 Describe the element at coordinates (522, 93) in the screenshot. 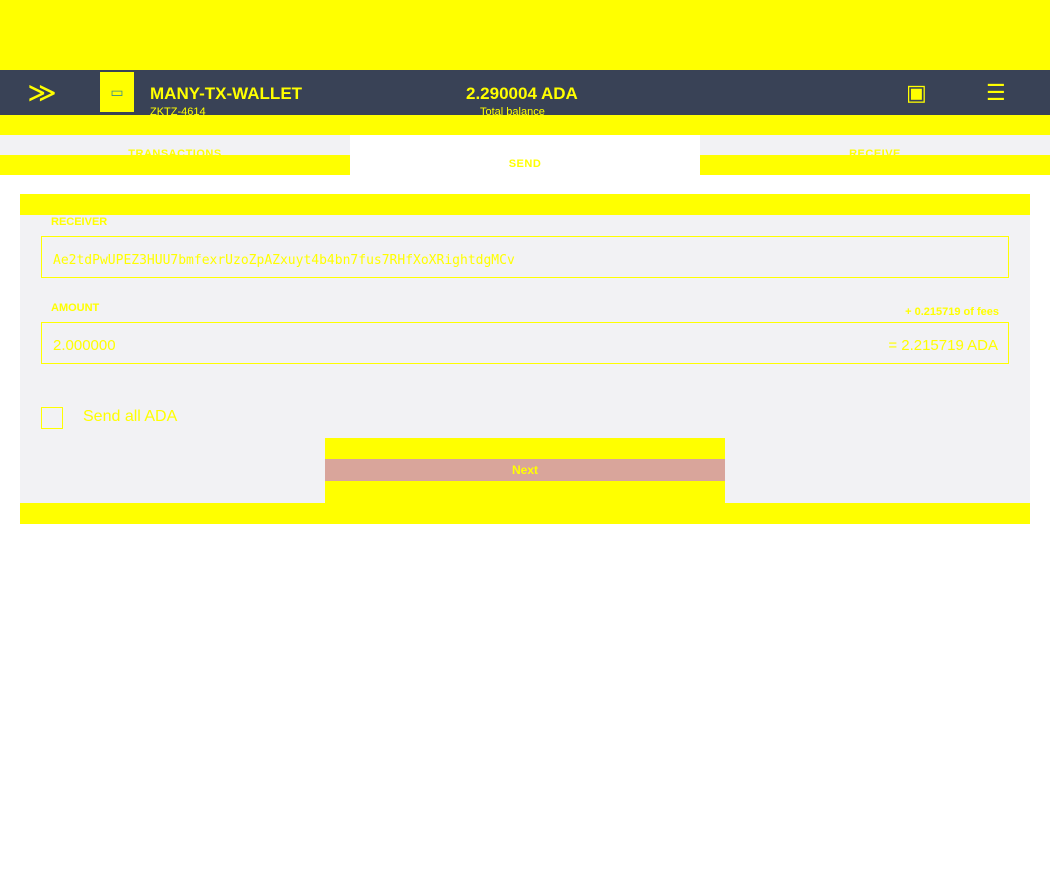

I see `wallet-balance: 2.290004 ADA` at that location.